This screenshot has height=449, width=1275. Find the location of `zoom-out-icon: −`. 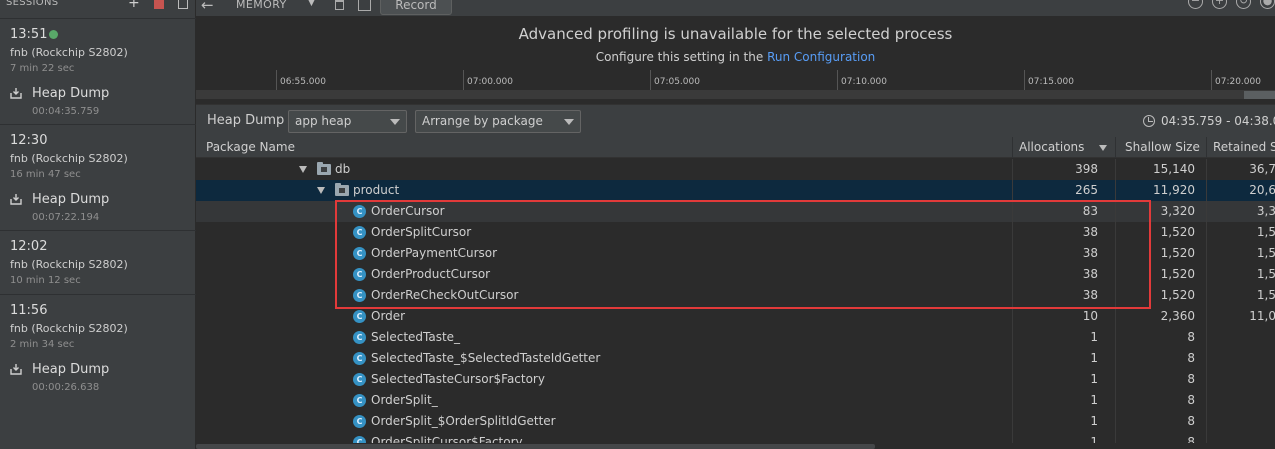

zoom-out-icon: − is located at coordinates (1195, 4).